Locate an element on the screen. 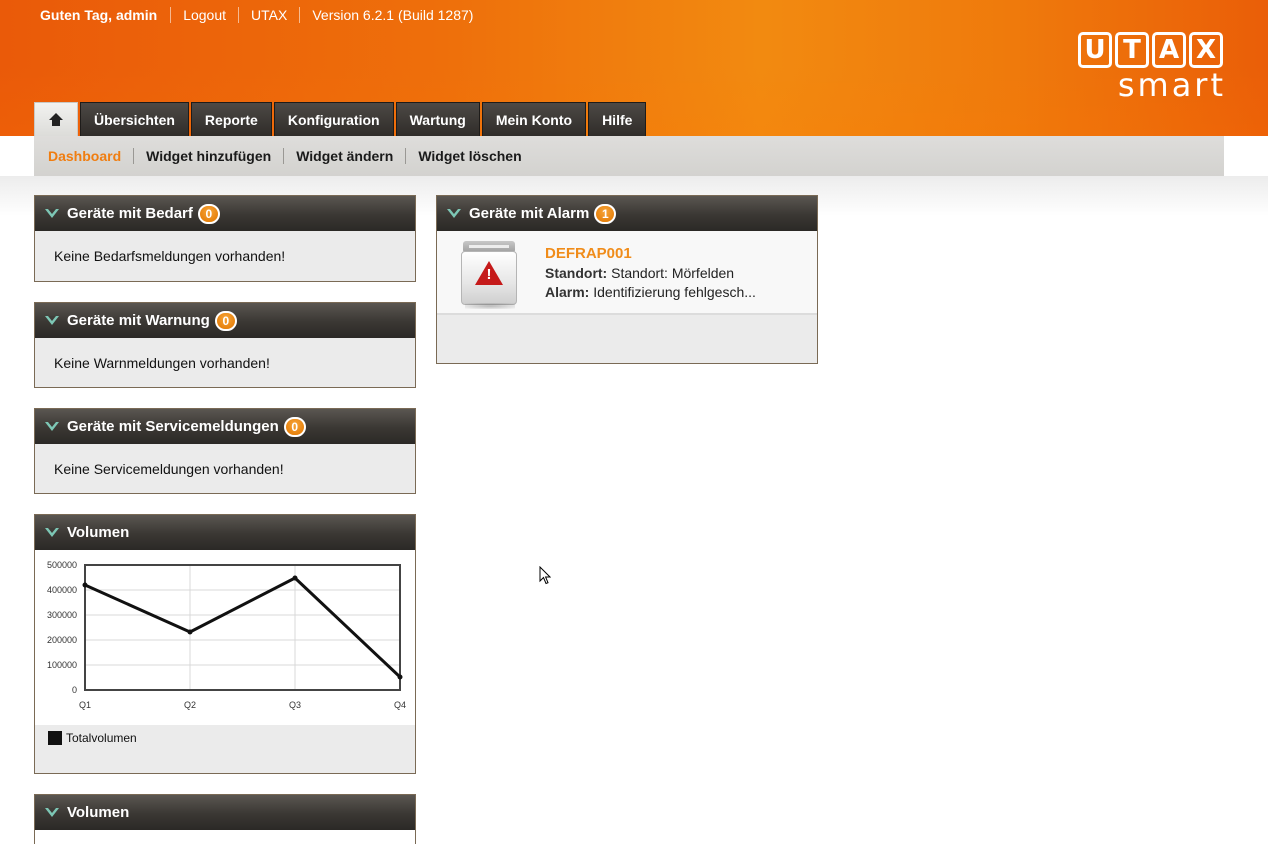 The image size is (1268, 844). utax-smart-logo: U T A X smart is located at coordinates (1152, 68).